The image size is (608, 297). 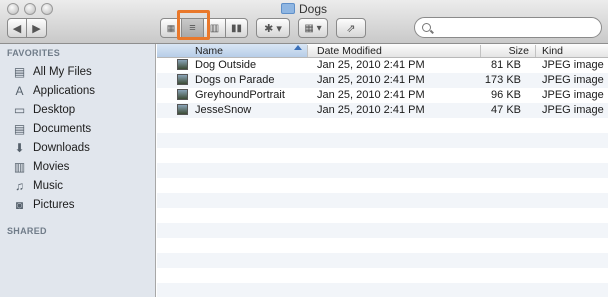 What do you see at coordinates (223, 110) in the screenshot?
I see `file-name: JesseSnow` at bounding box center [223, 110].